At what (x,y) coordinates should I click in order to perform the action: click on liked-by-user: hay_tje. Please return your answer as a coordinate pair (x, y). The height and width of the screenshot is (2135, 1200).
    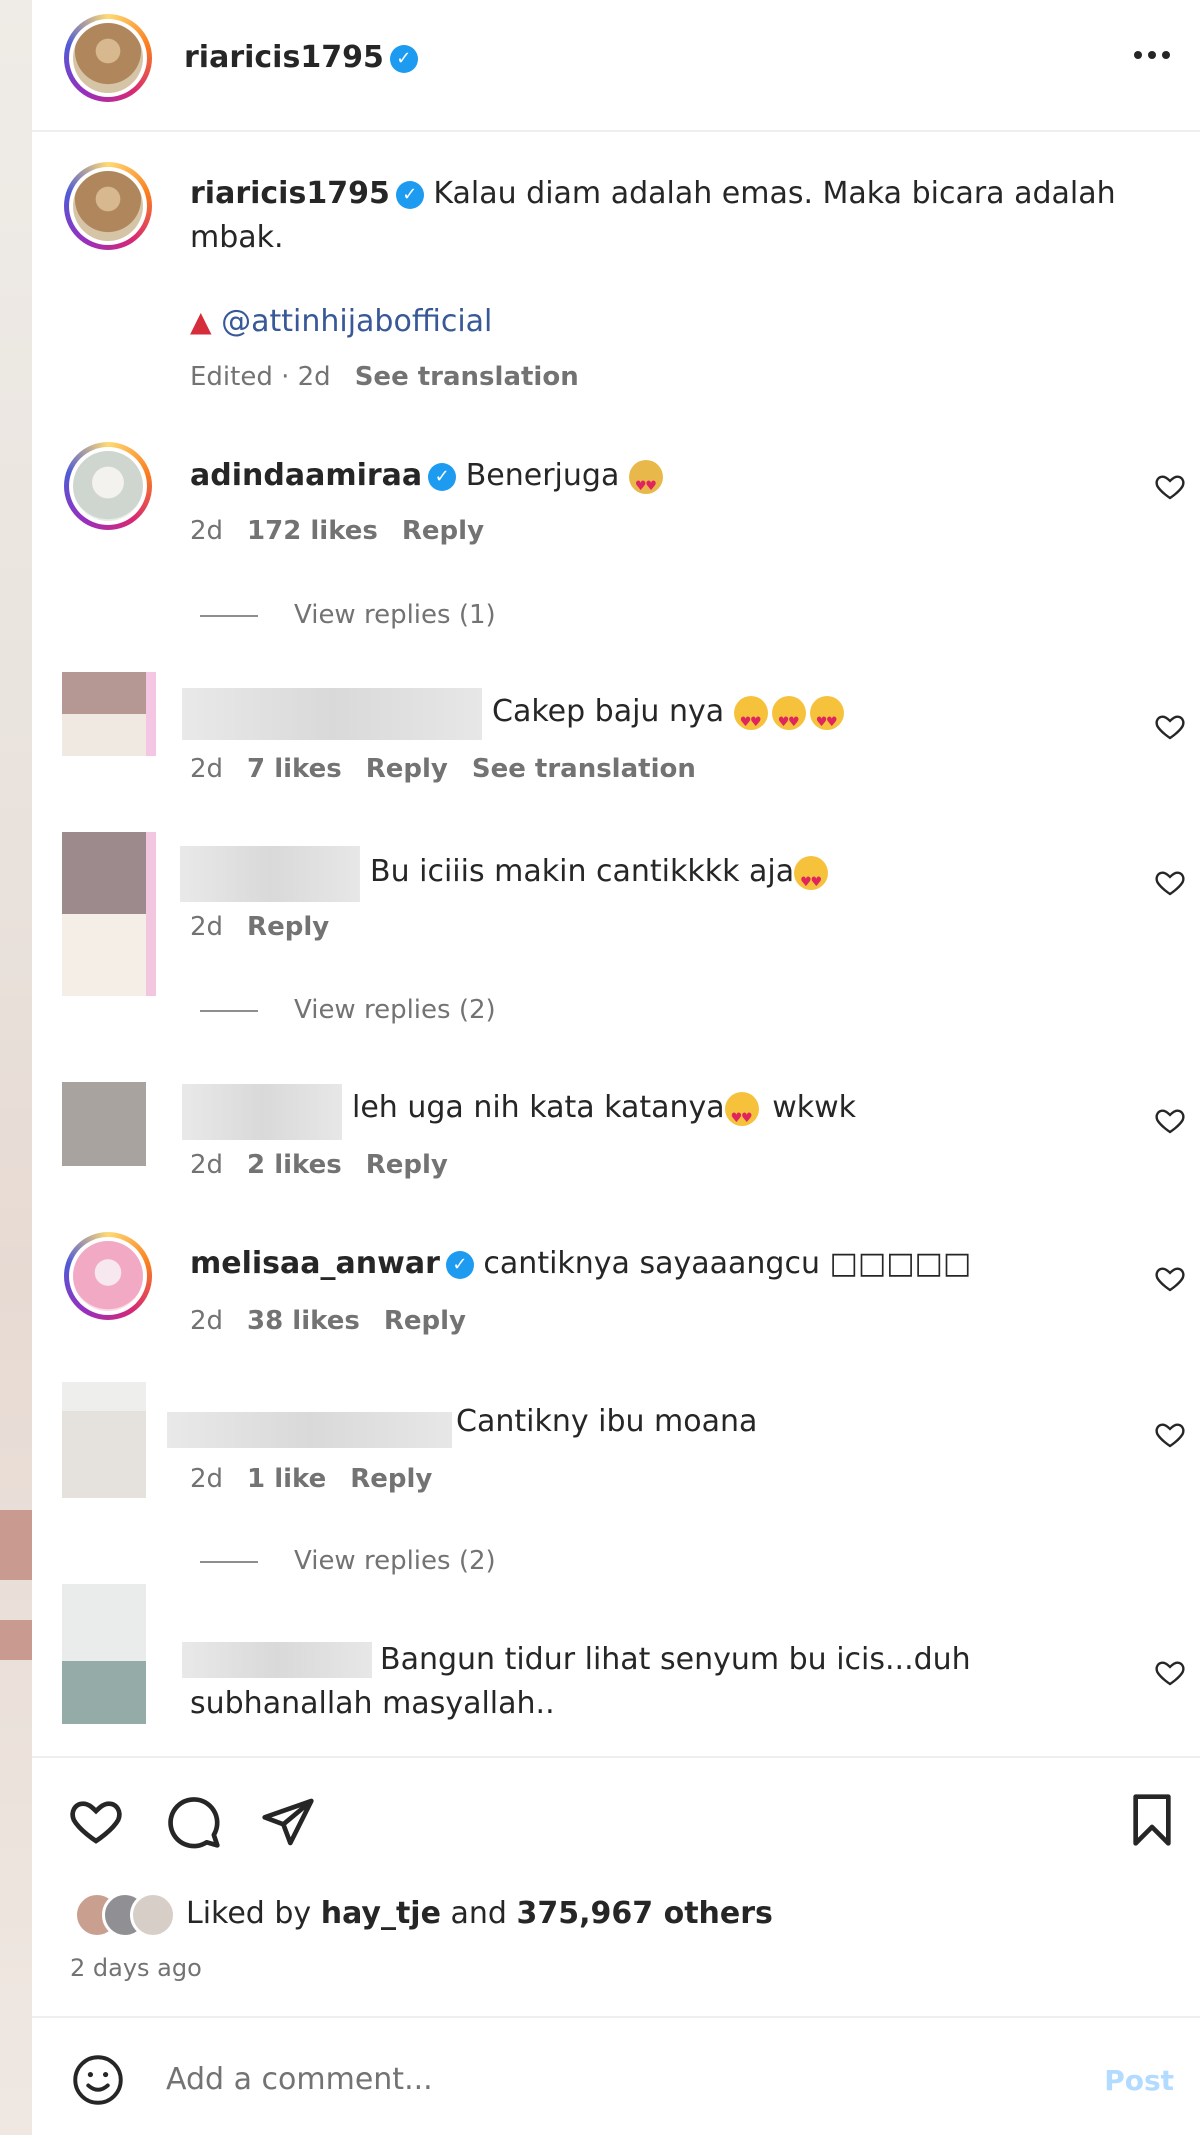
    Looking at the image, I should click on (381, 1913).